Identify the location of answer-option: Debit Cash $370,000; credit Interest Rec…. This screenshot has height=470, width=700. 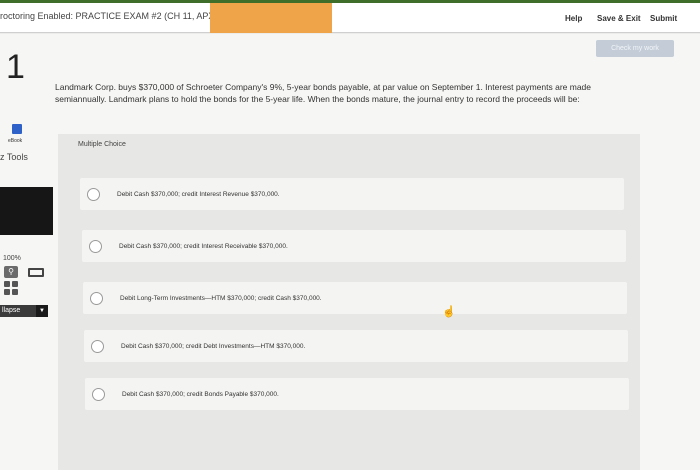
(354, 246).